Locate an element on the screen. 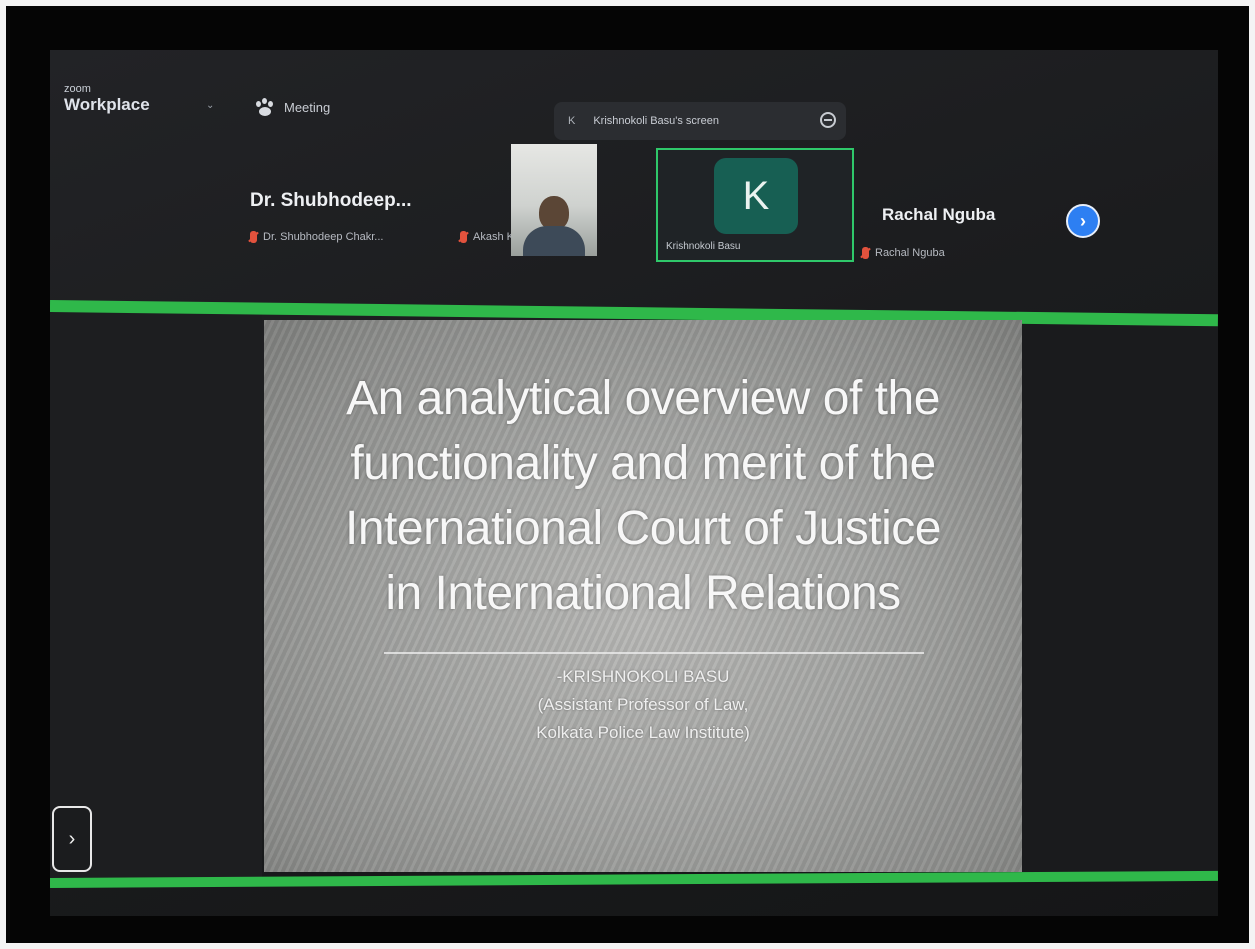  participant-torso is located at coordinates (554, 241).